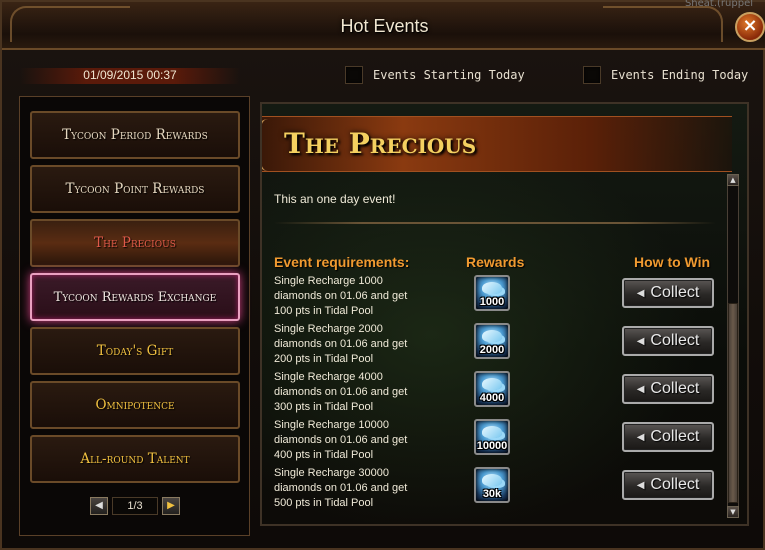 This screenshot has width=765, height=550. Describe the element at coordinates (492, 446) in the screenshot. I see `reward-quantity: 10000` at that location.